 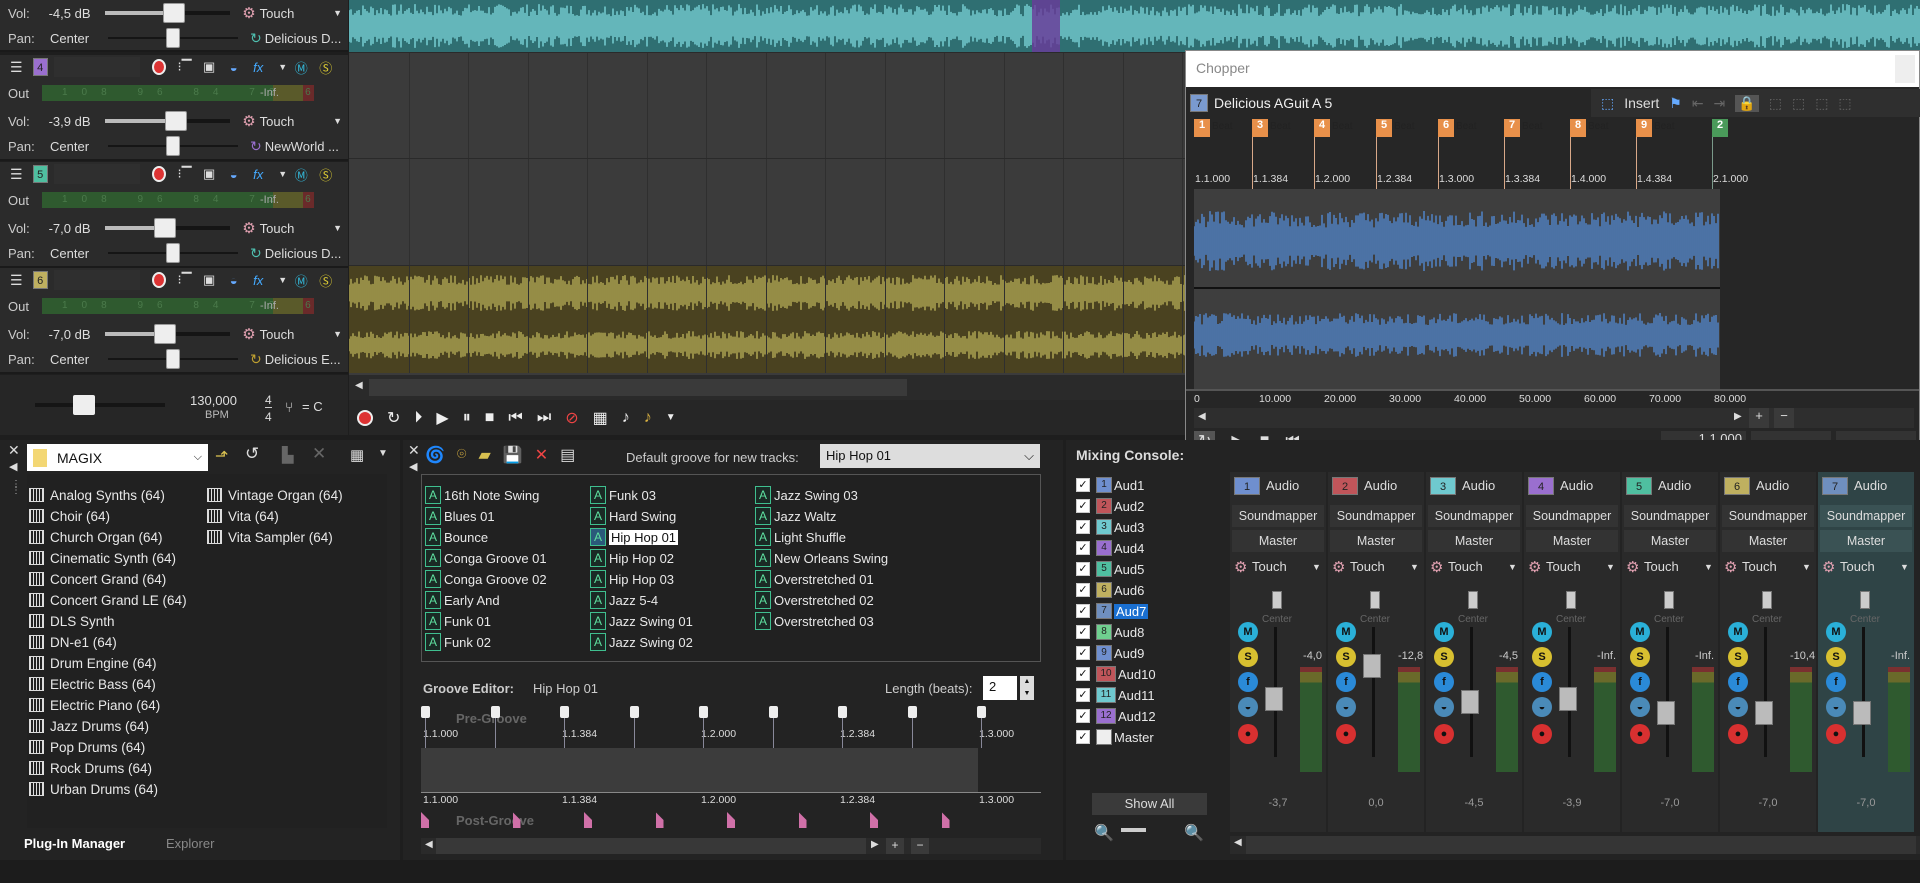 I want to click on plugin-item: Vintage Organ (64), so click(x=275, y=495).